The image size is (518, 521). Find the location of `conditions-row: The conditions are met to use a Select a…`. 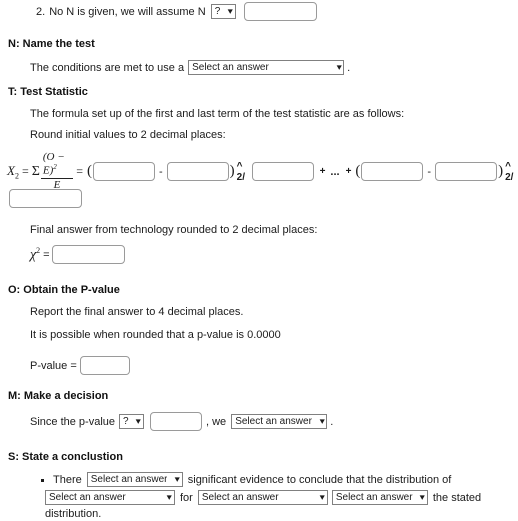

conditions-row: The conditions are met to use a Select a… is located at coordinates (190, 67).